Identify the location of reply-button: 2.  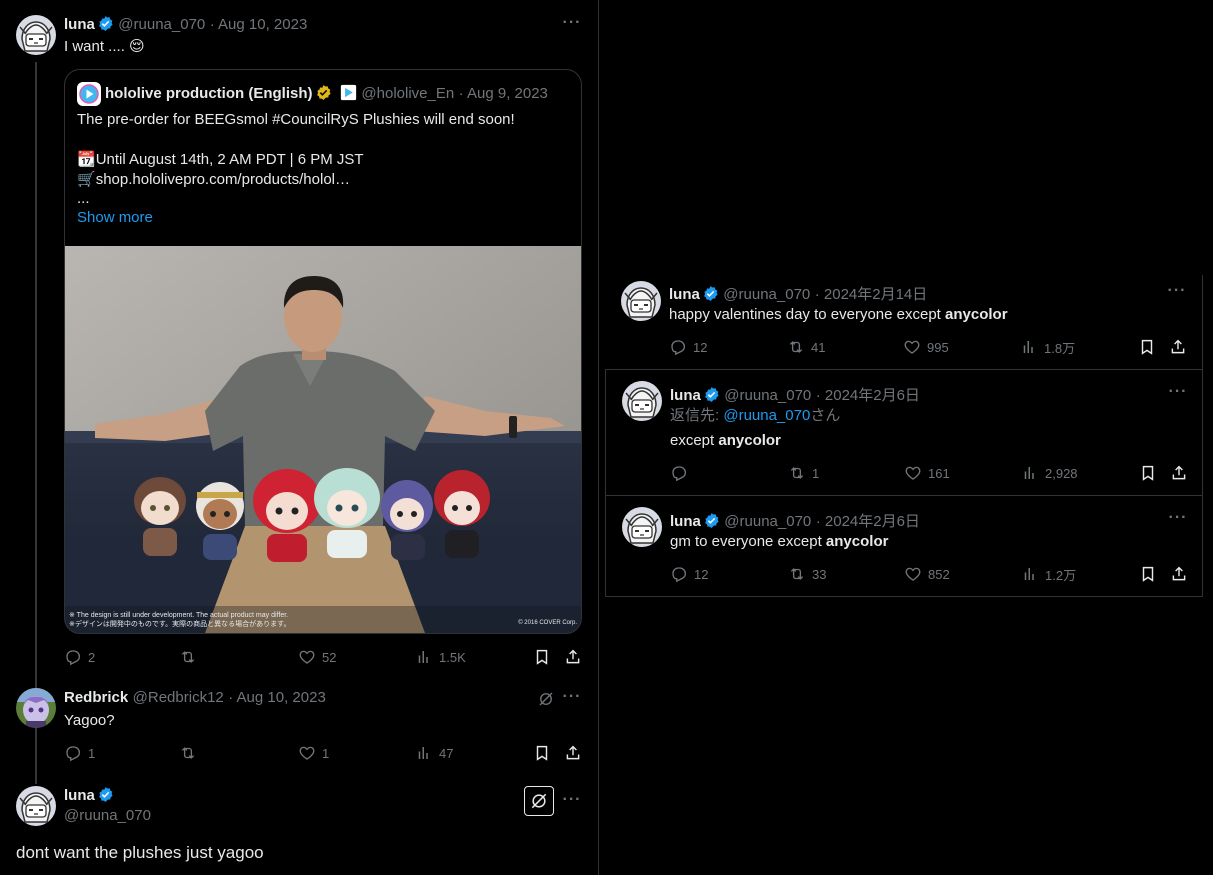
(79, 657).